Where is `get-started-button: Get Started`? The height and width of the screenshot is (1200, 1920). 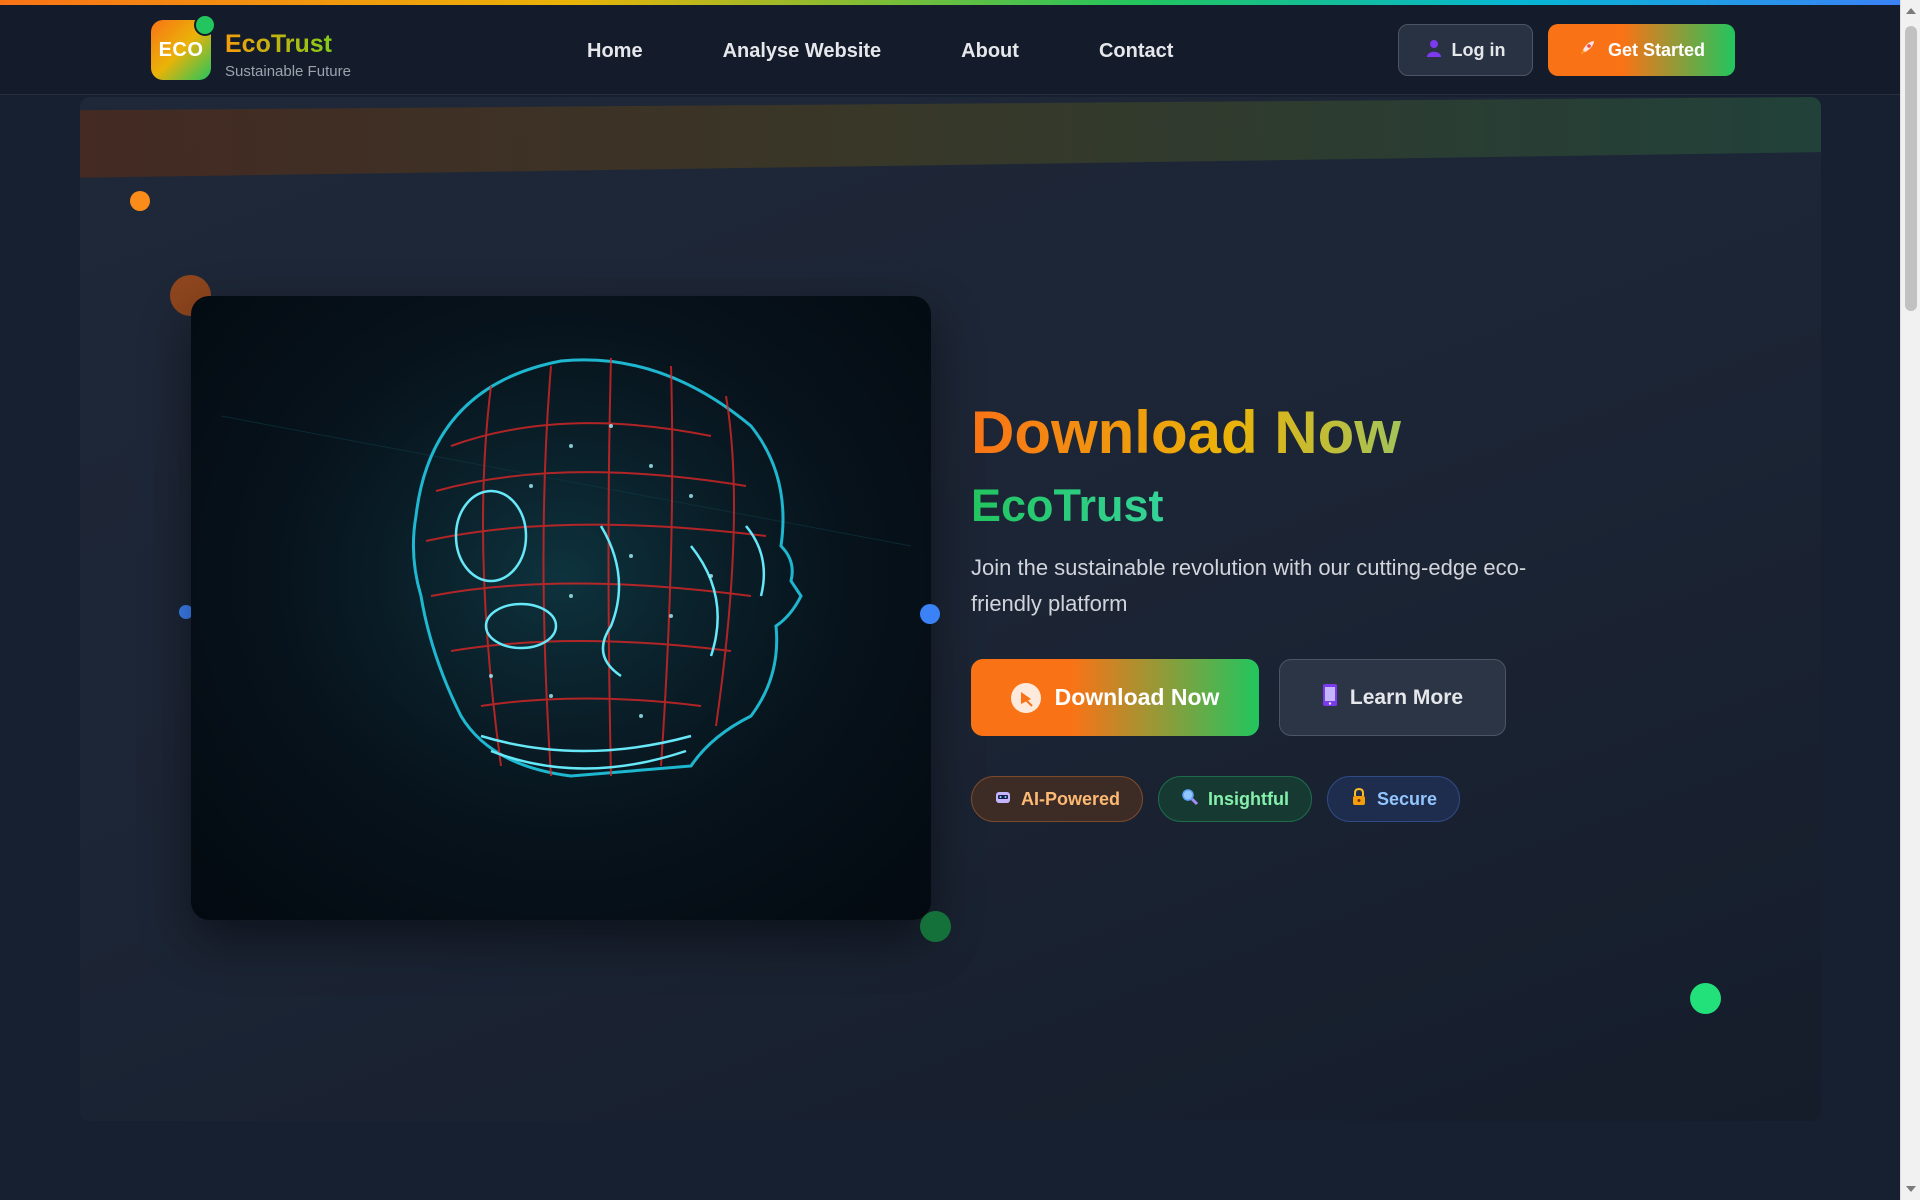 get-started-button: Get Started is located at coordinates (1641, 50).